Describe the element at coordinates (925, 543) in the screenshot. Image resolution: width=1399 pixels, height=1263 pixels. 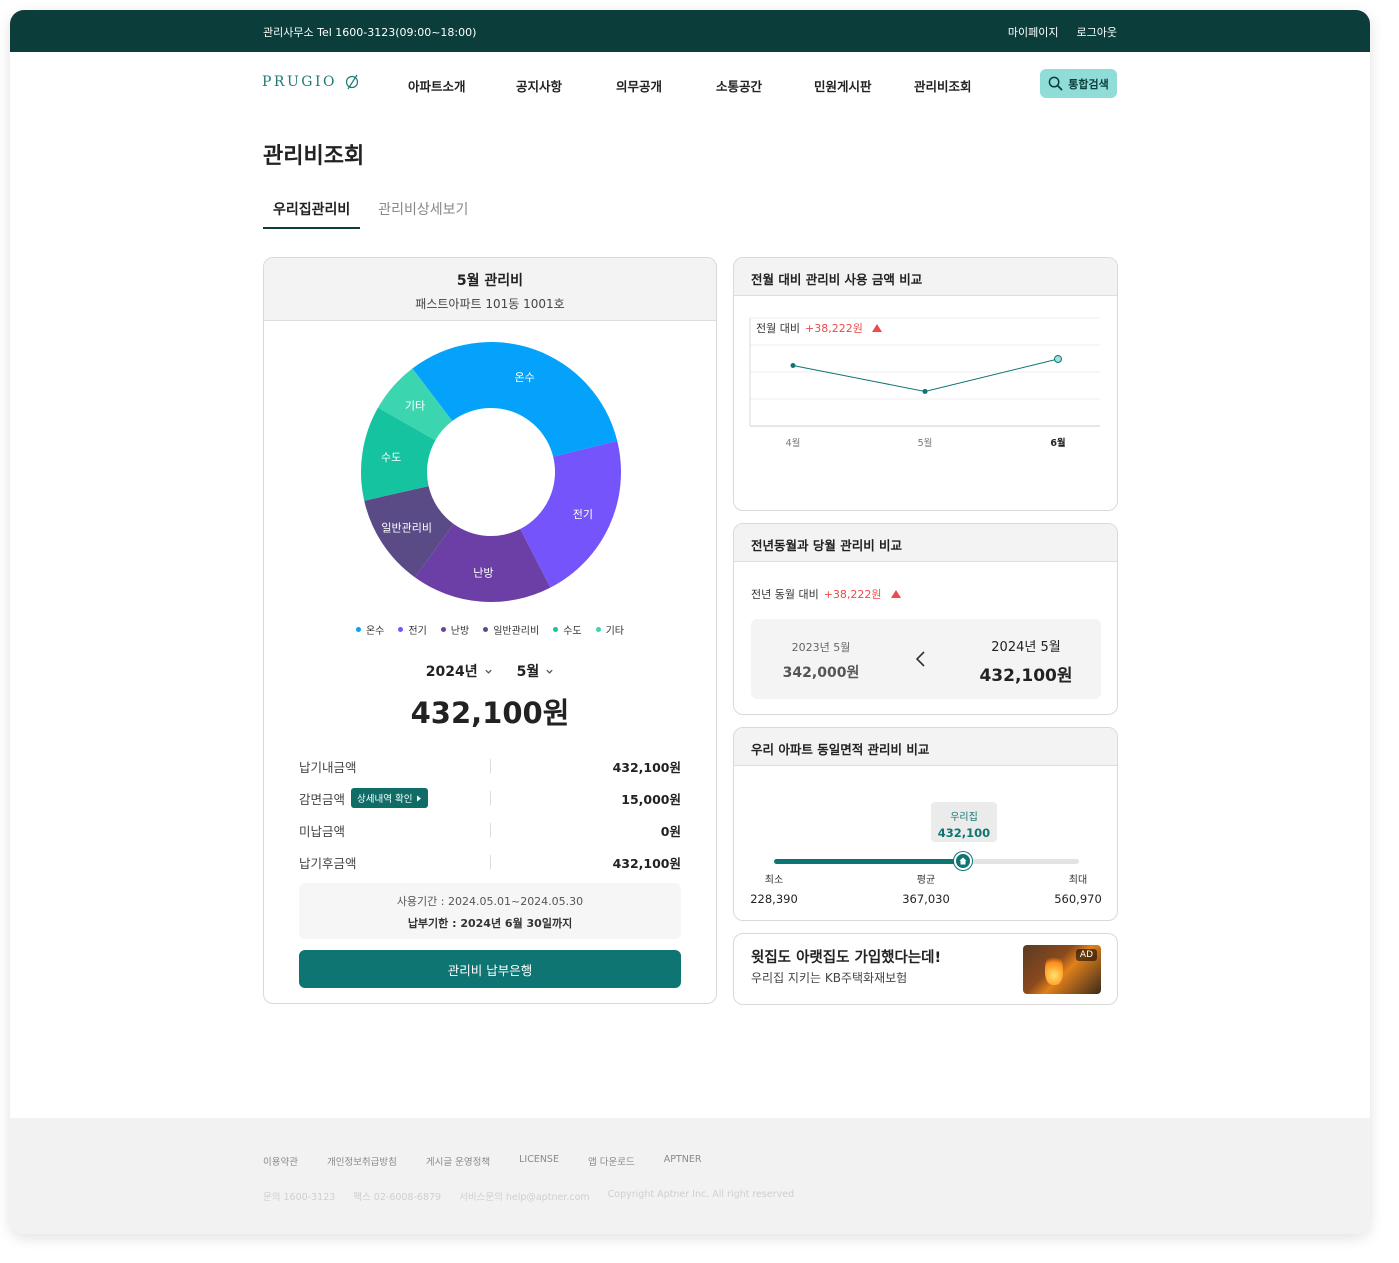
I see `card-title: 전년동월과 당월 관리비 비교` at that location.